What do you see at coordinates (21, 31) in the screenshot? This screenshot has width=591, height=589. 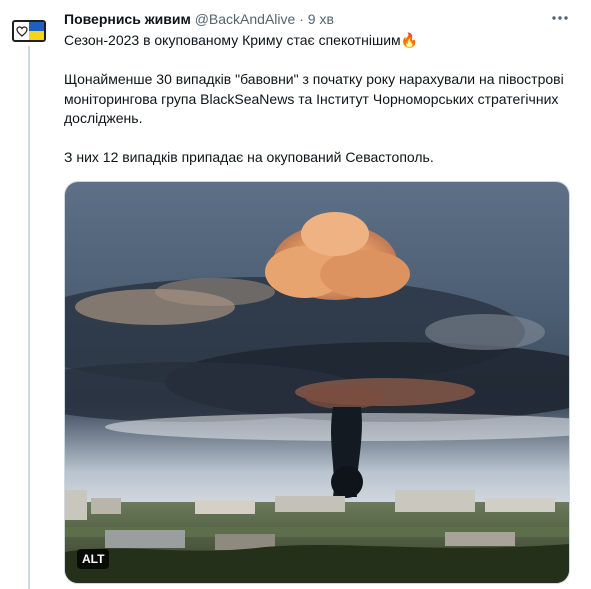 I see `heart-icon` at bounding box center [21, 31].